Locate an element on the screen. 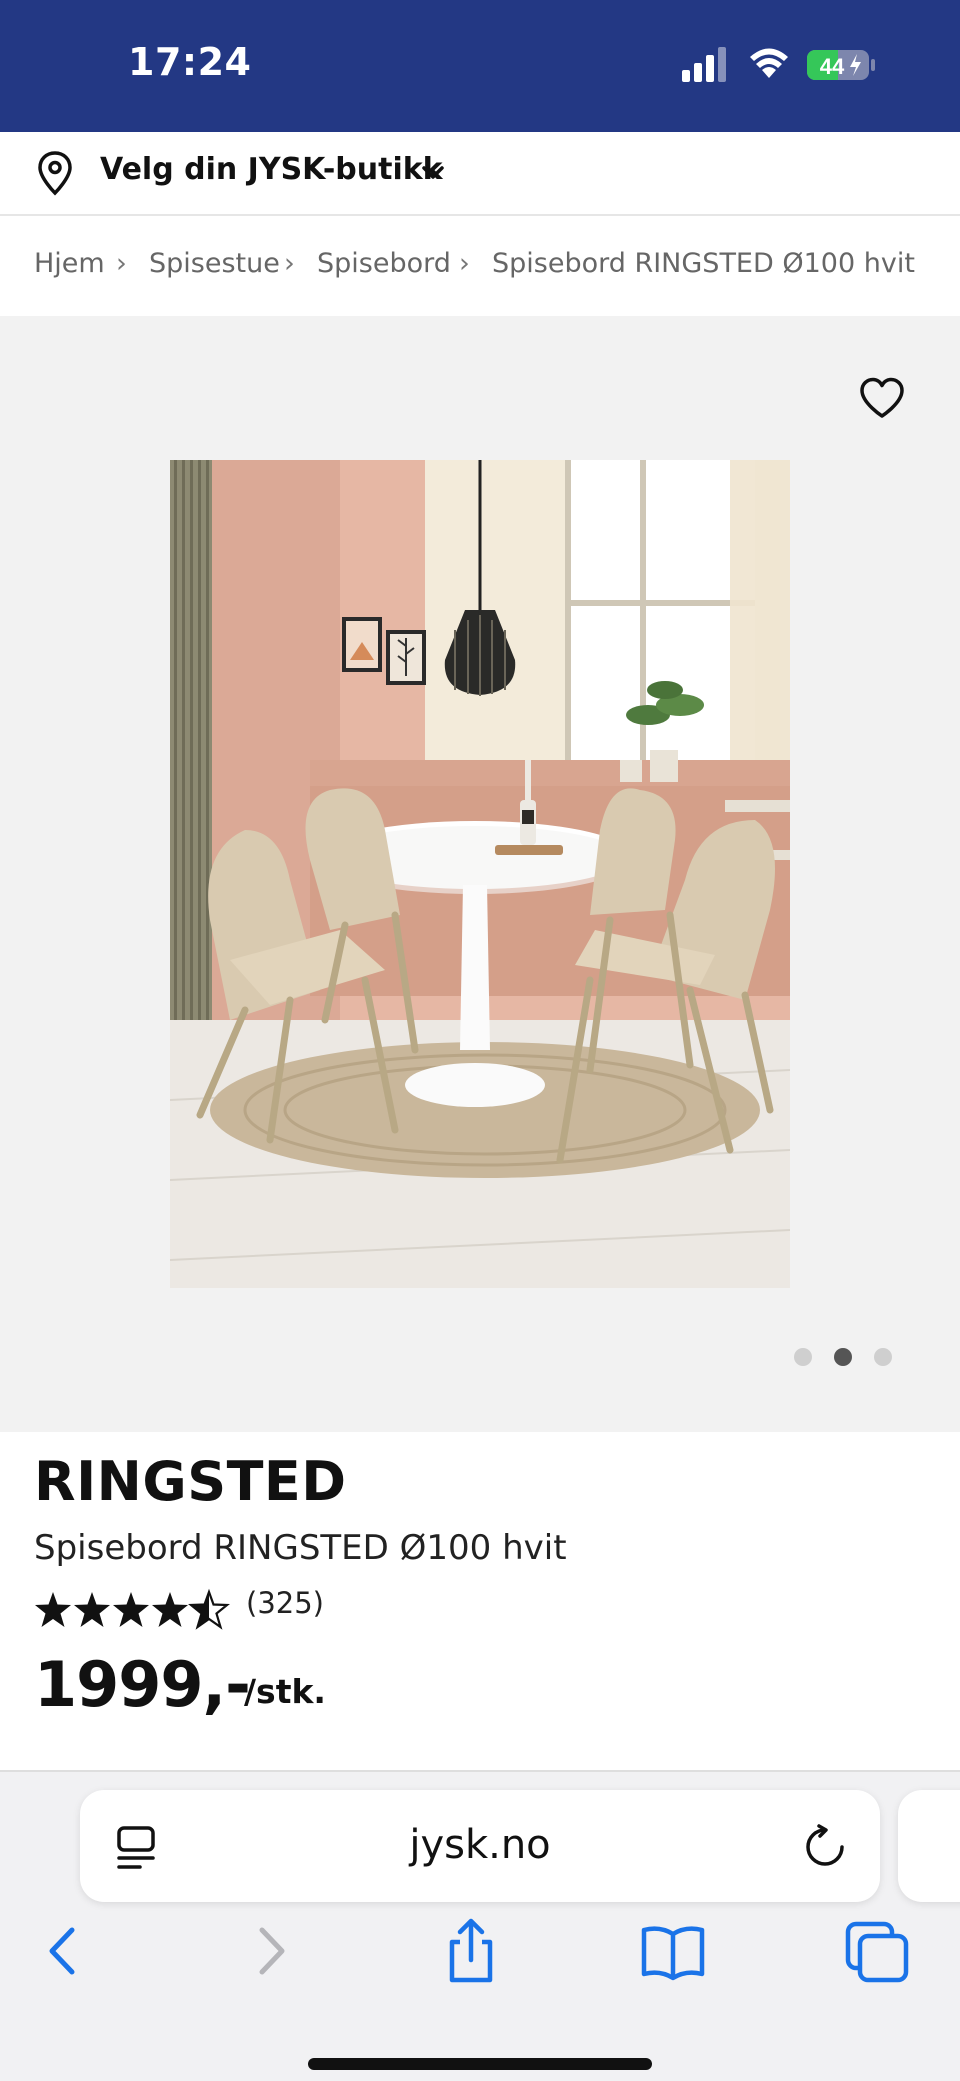  url-text: jysk.no is located at coordinates (480, 1845).